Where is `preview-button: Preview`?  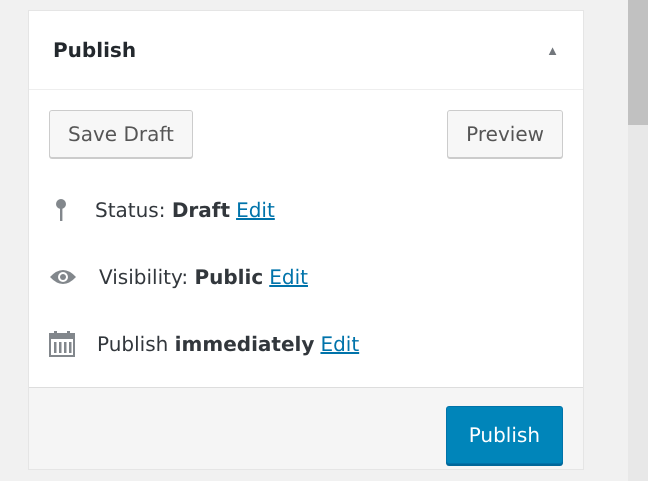
preview-button: Preview is located at coordinates (505, 134).